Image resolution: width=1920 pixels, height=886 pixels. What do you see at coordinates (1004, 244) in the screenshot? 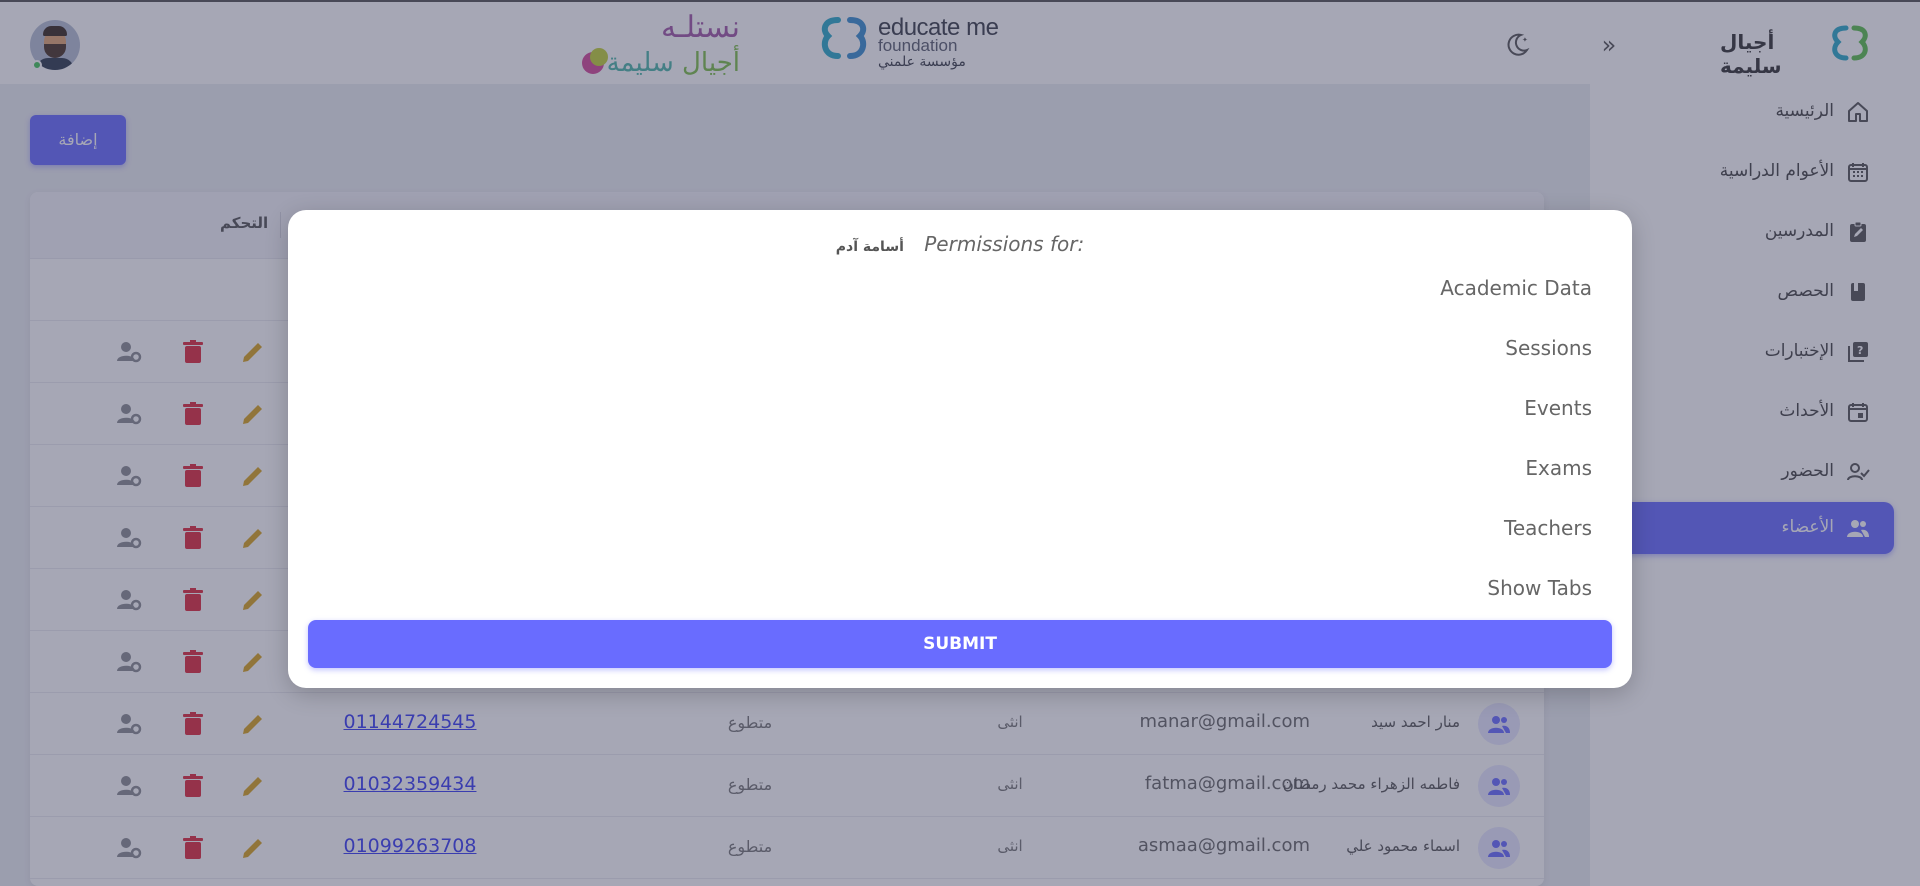
I see `dialog-title-prefix: Permissions for:` at bounding box center [1004, 244].